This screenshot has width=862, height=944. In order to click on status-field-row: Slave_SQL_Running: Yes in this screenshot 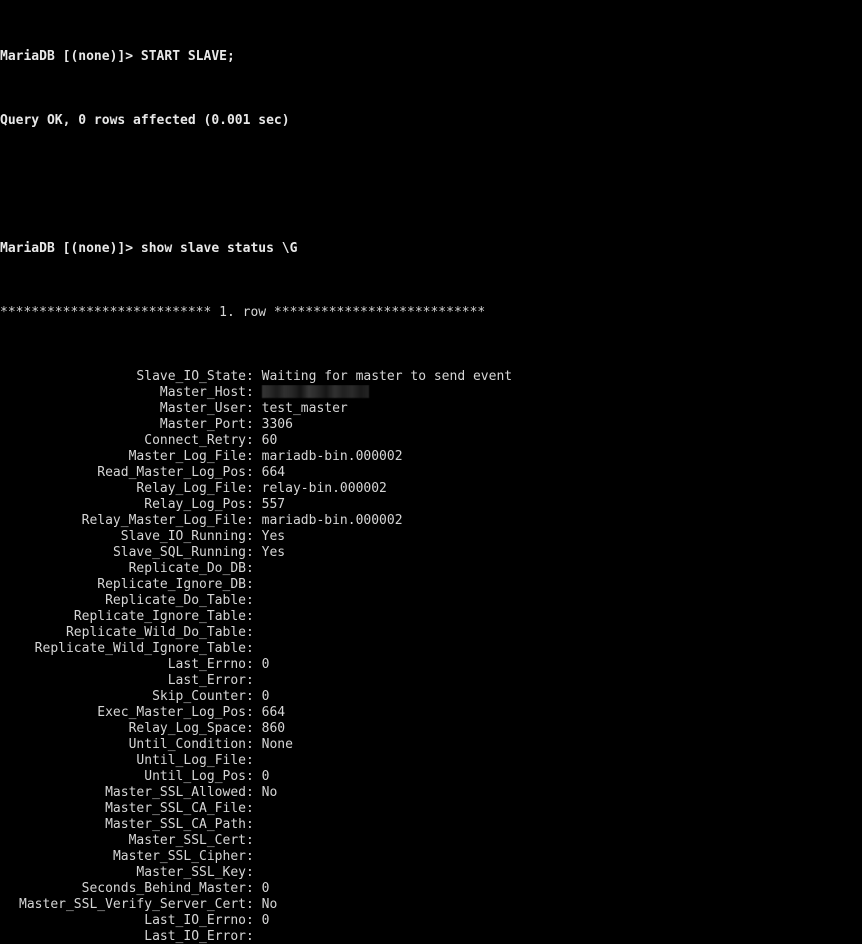, I will do `click(431, 553)`.